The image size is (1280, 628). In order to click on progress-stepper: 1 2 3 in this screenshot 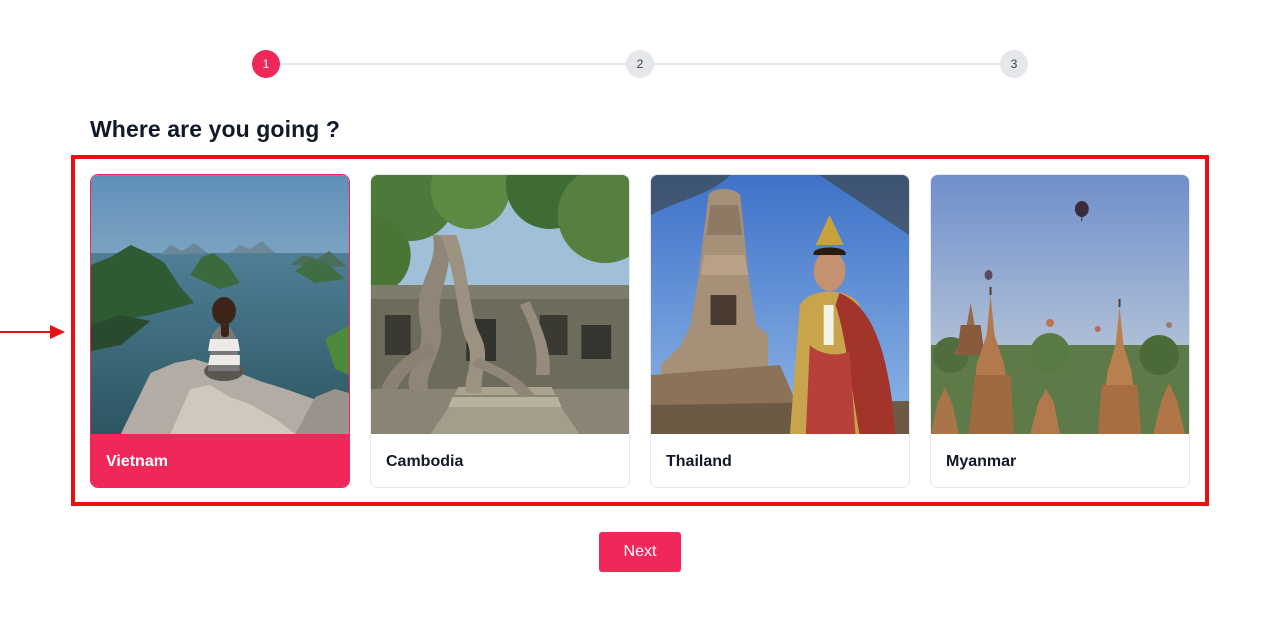, I will do `click(640, 64)`.